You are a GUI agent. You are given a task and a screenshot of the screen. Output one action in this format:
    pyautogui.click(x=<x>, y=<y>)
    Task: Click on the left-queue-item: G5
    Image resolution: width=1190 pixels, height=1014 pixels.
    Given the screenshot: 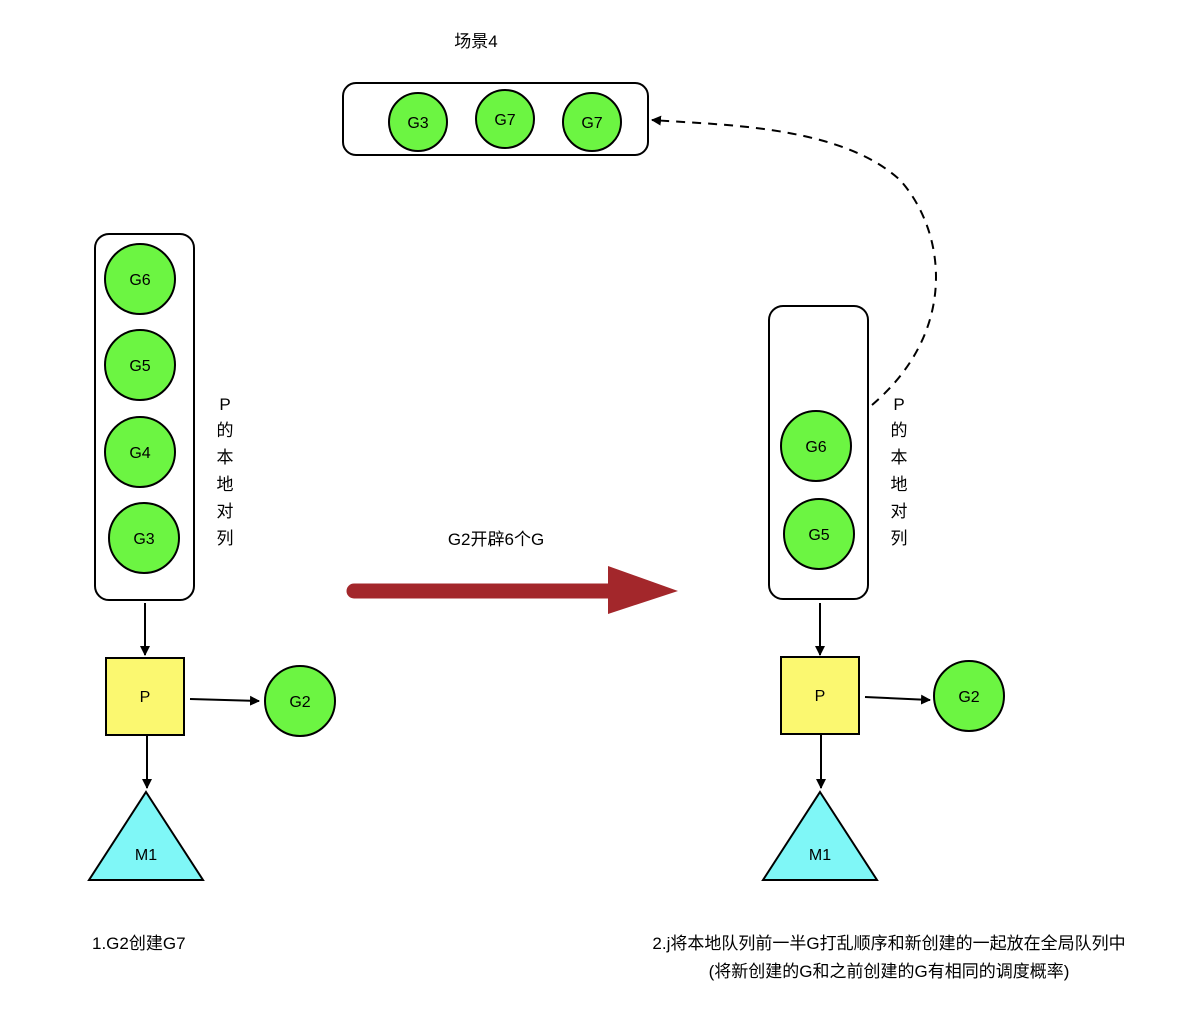 What is the action you would take?
    pyautogui.click(x=140, y=365)
    